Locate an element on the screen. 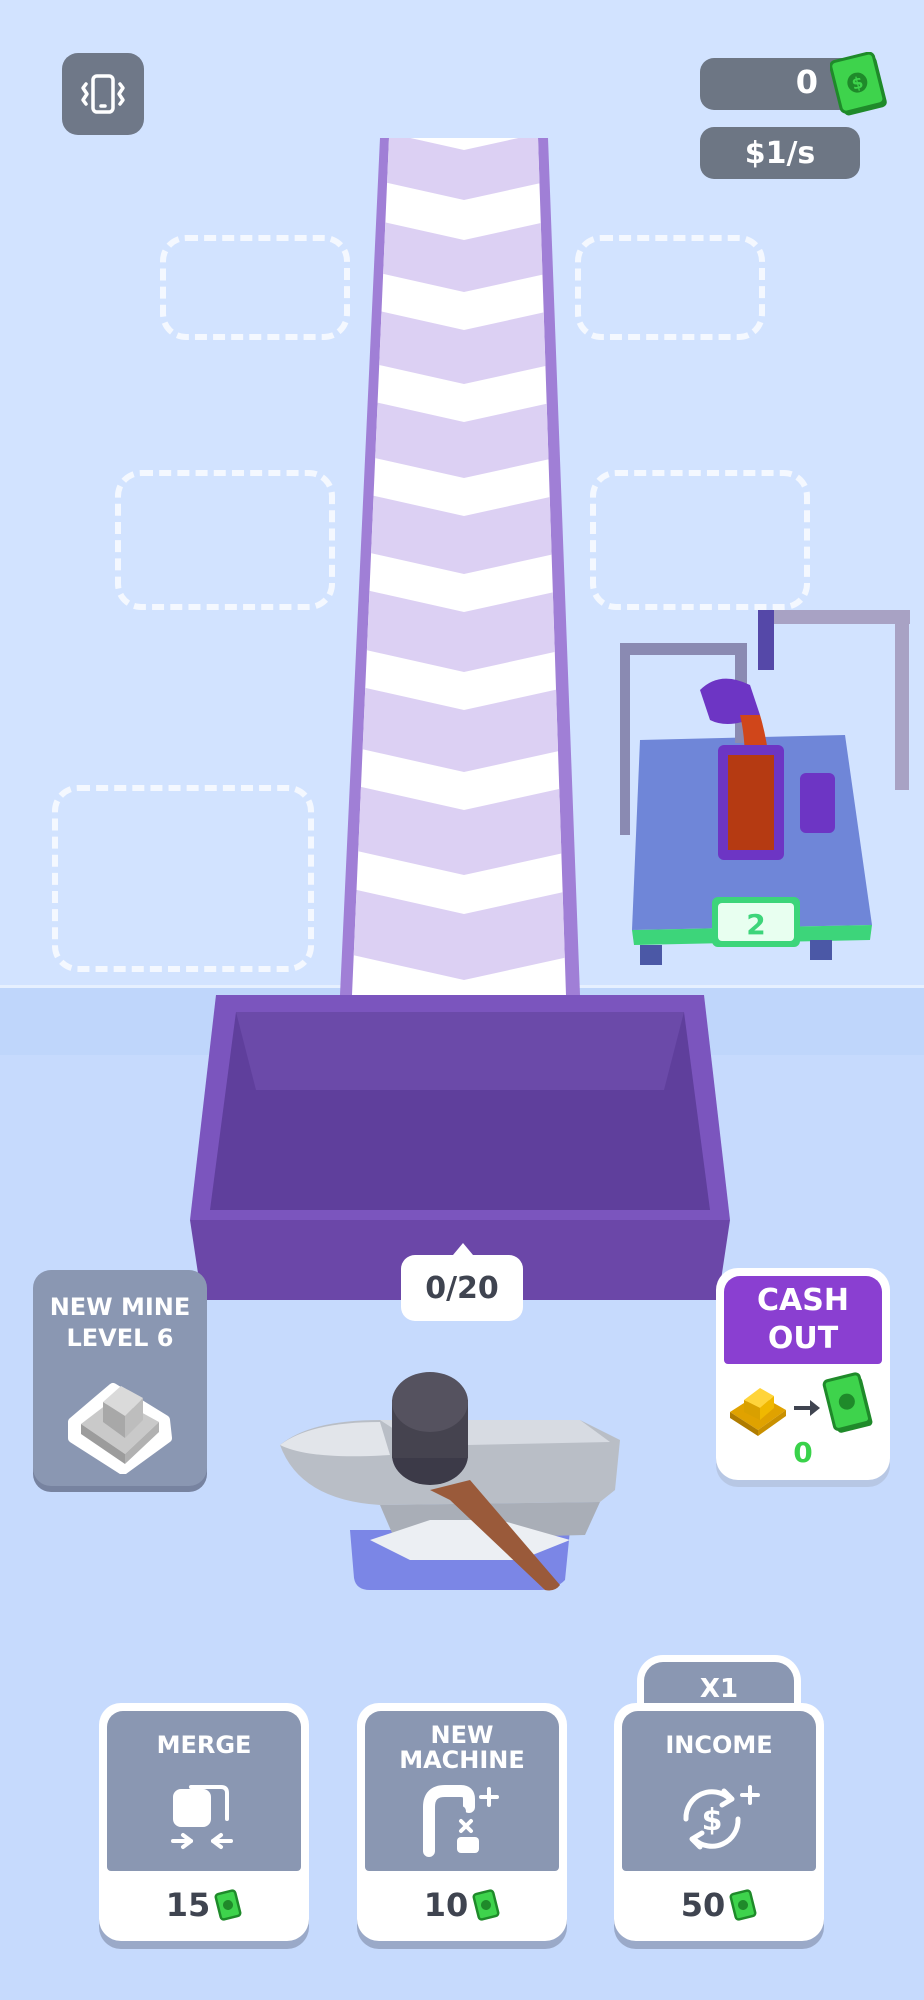 The image size is (924, 2000). merge-price: 15 is located at coordinates (204, 1905).